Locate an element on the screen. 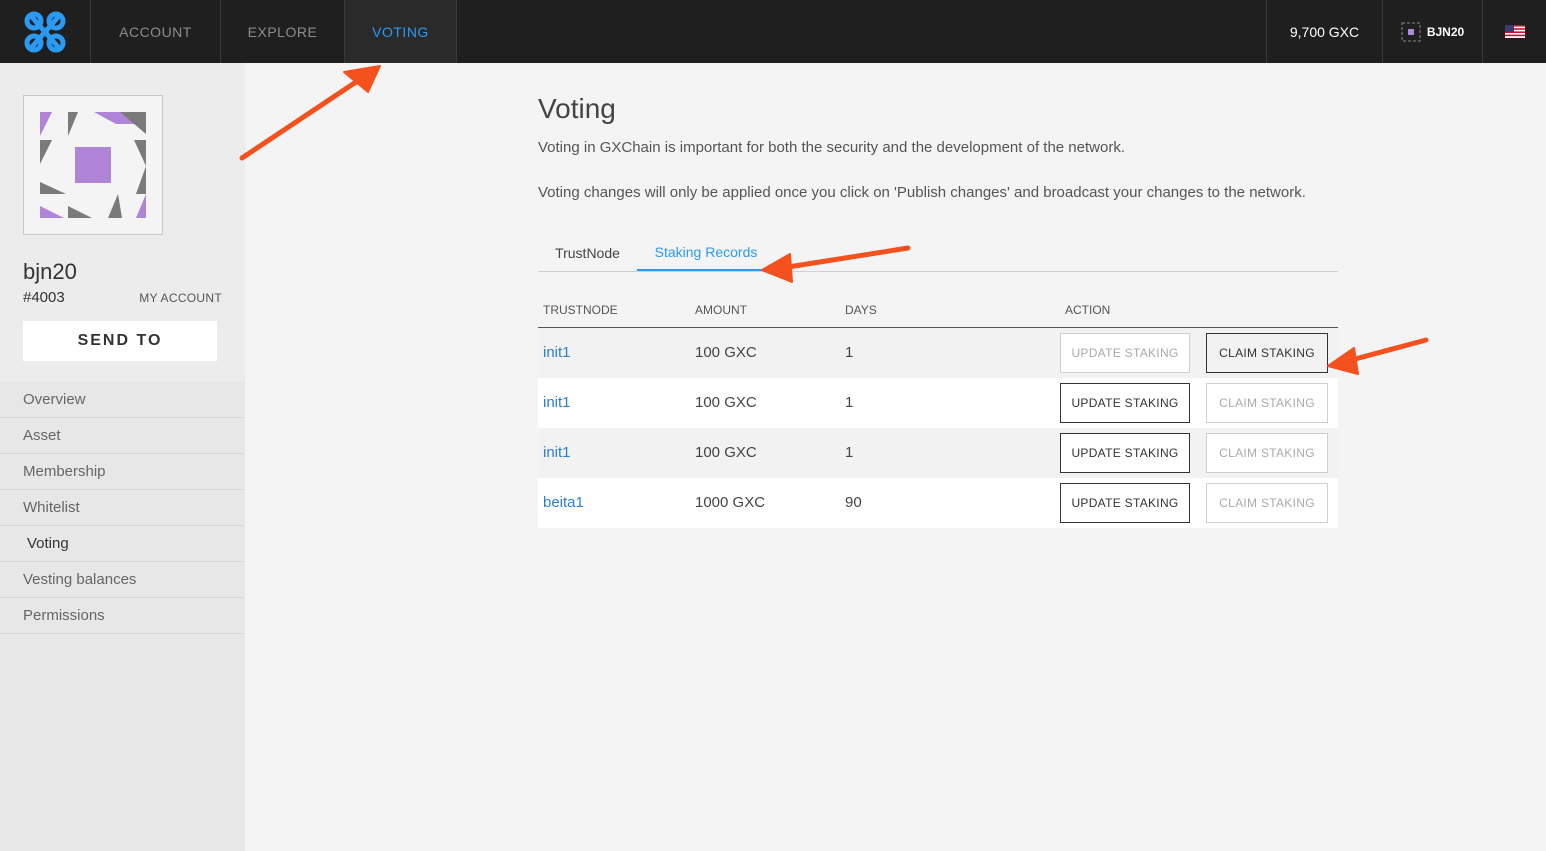 The image size is (1546, 851). tab-staking-records: Staking Records is located at coordinates (706, 253).